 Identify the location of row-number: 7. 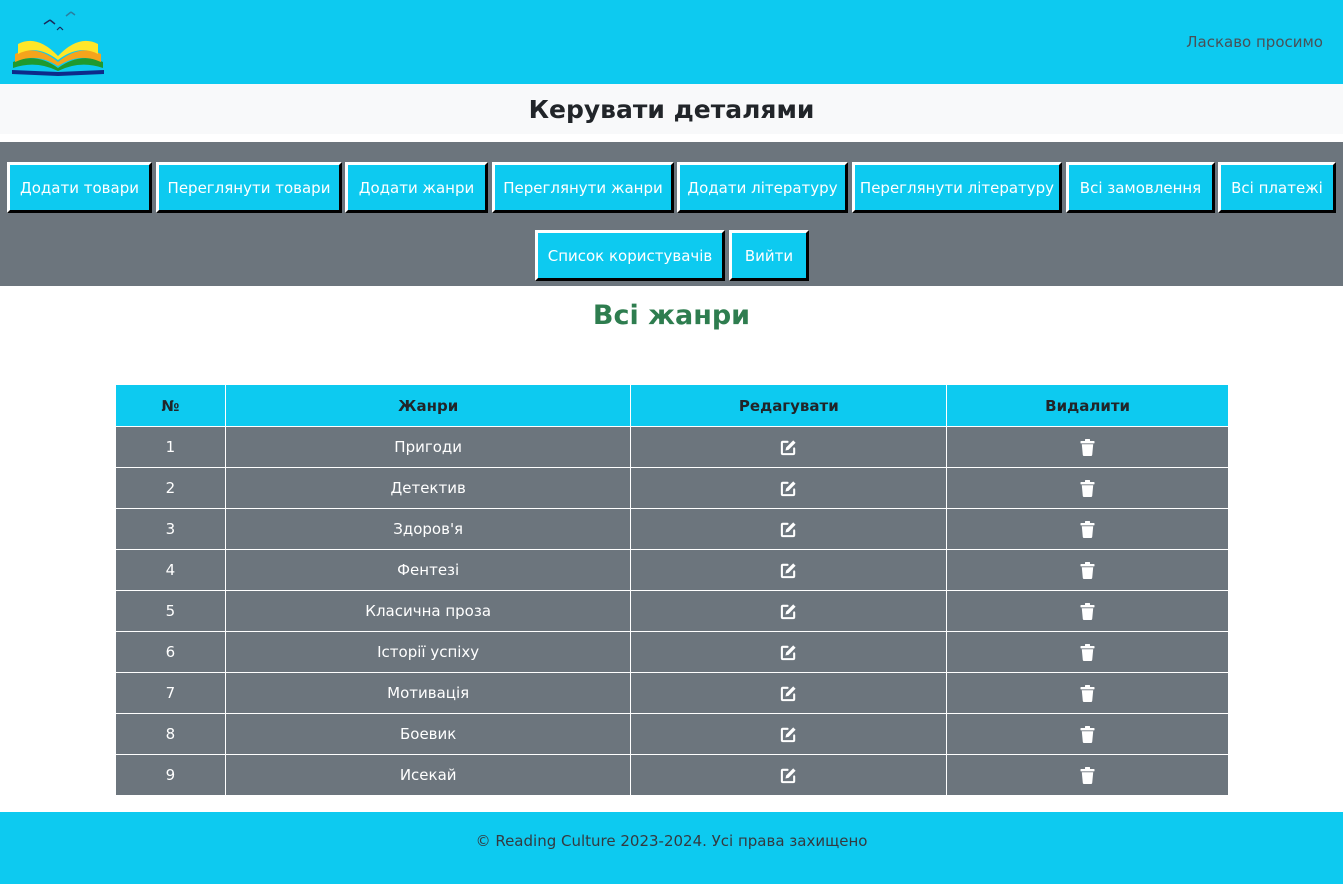
(170, 693).